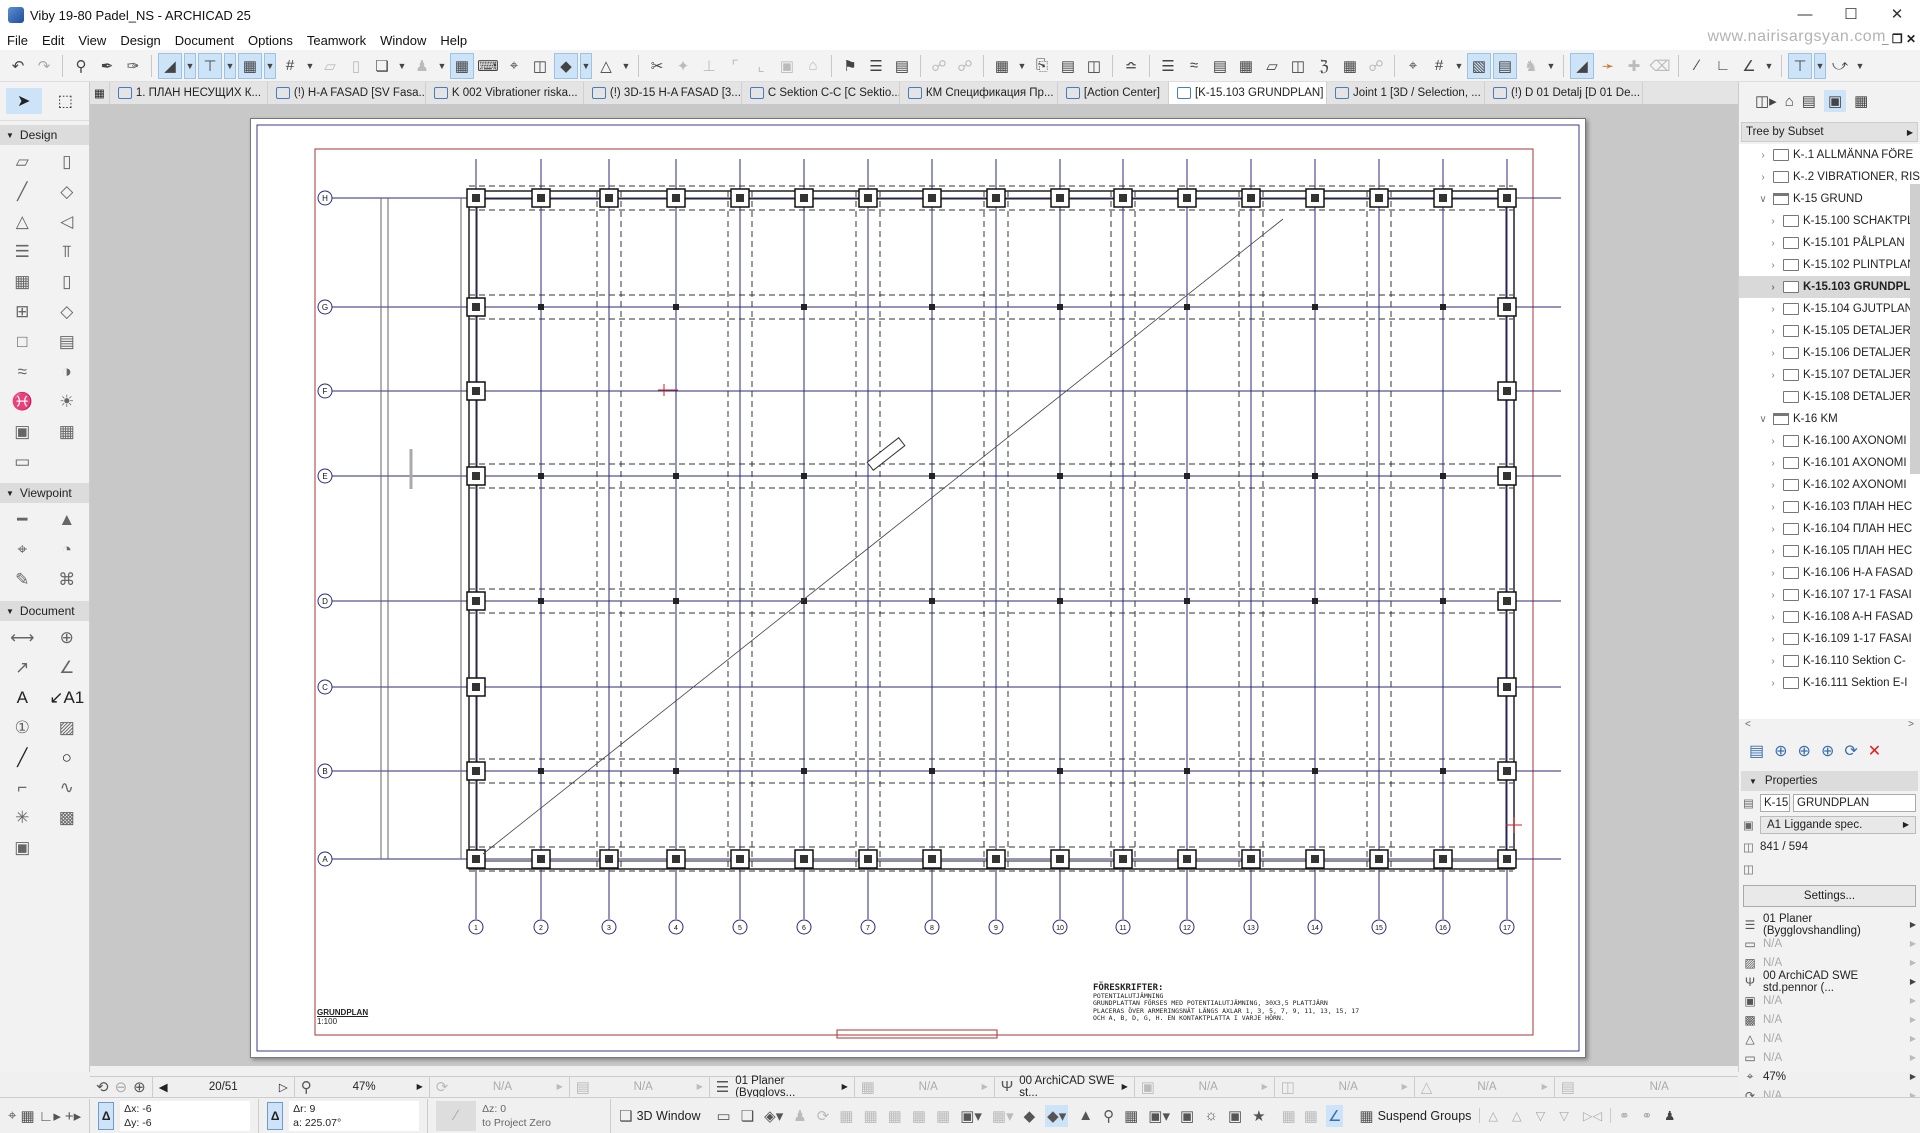 The height and width of the screenshot is (1133, 1920). I want to click on interior-elevation-tool-icon: ⌖, so click(22, 550).